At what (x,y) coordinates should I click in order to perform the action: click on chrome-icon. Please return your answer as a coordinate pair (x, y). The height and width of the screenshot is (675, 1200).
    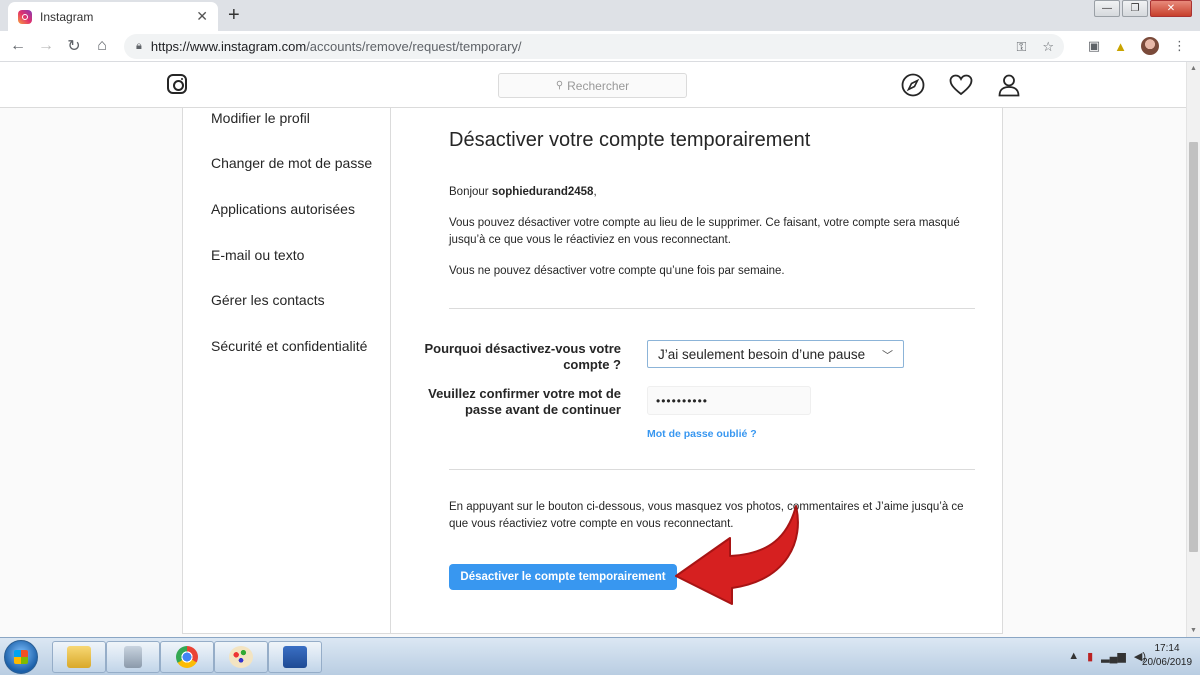
    Looking at the image, I should click on (187, 657).